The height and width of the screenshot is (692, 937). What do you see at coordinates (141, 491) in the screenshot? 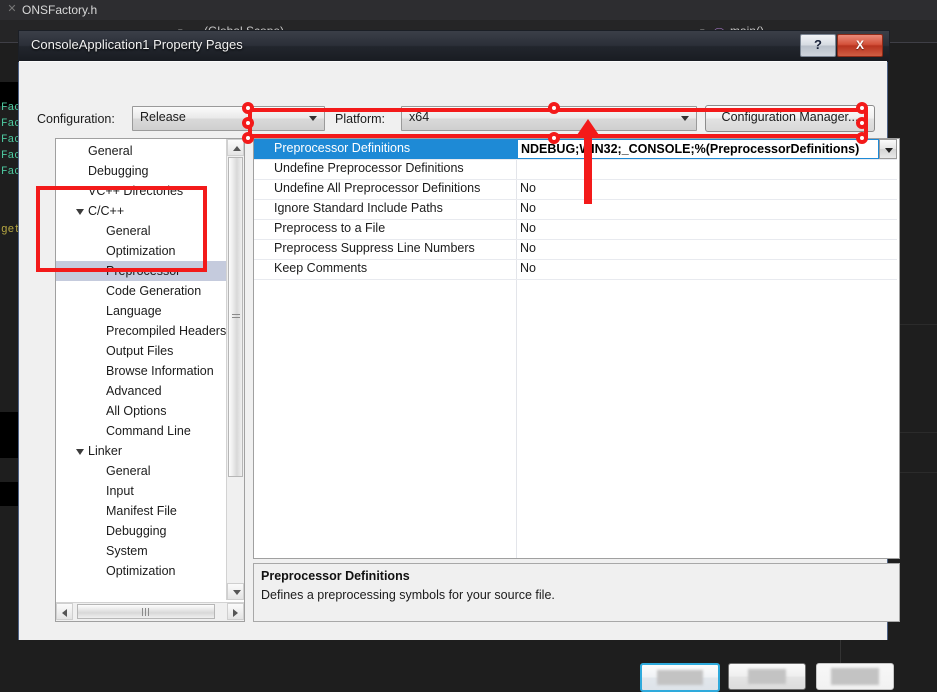
I see `sidebar-item-input: Input` at bounding box center [141, 491].